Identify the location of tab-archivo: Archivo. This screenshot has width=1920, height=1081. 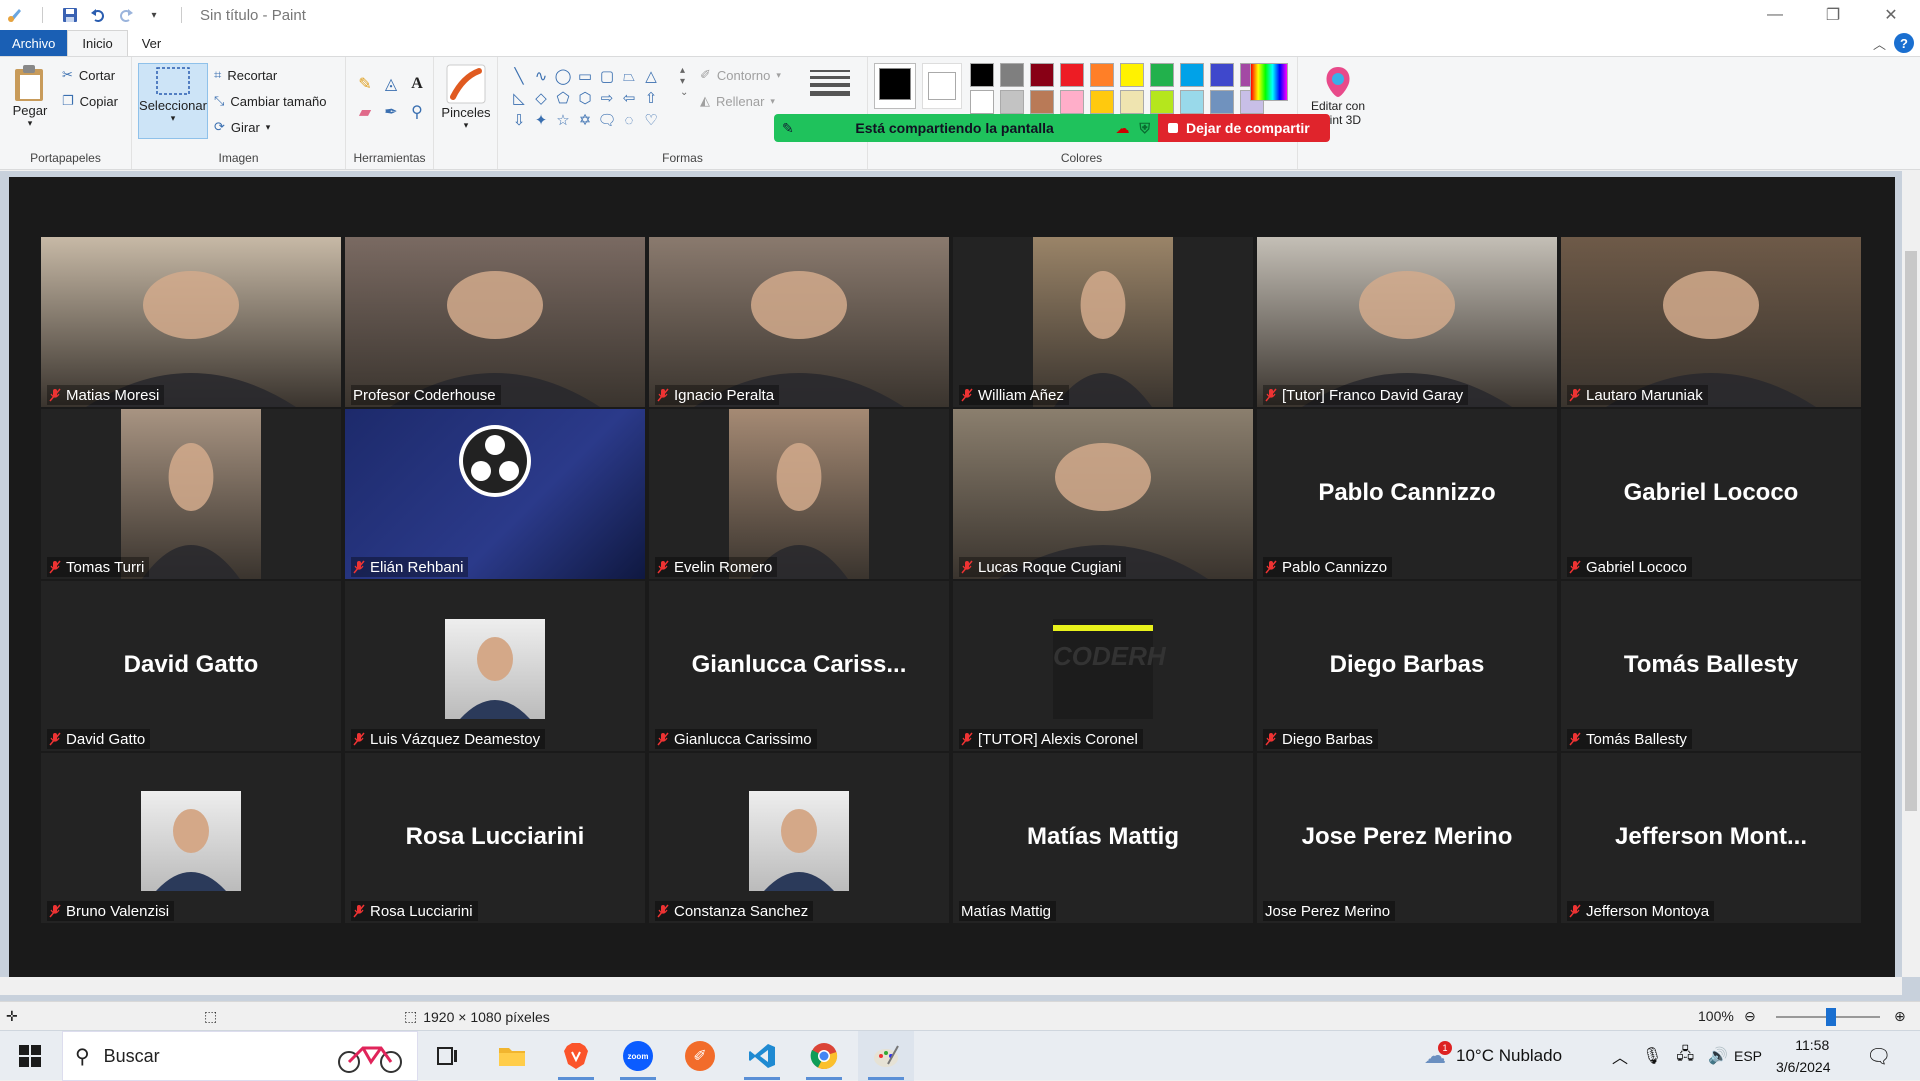
(34, 43).